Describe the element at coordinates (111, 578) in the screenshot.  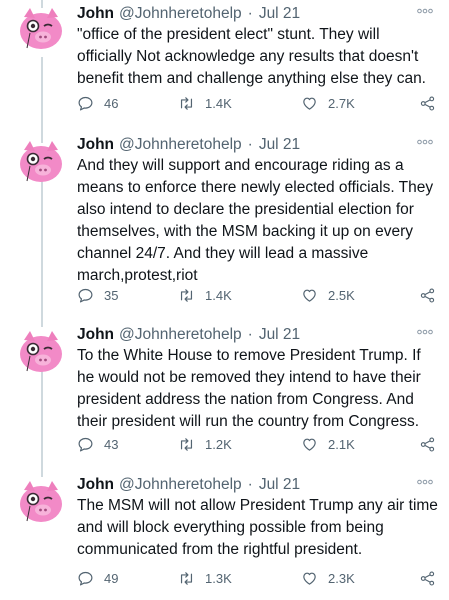
I see `reply-count: 49` at that location.